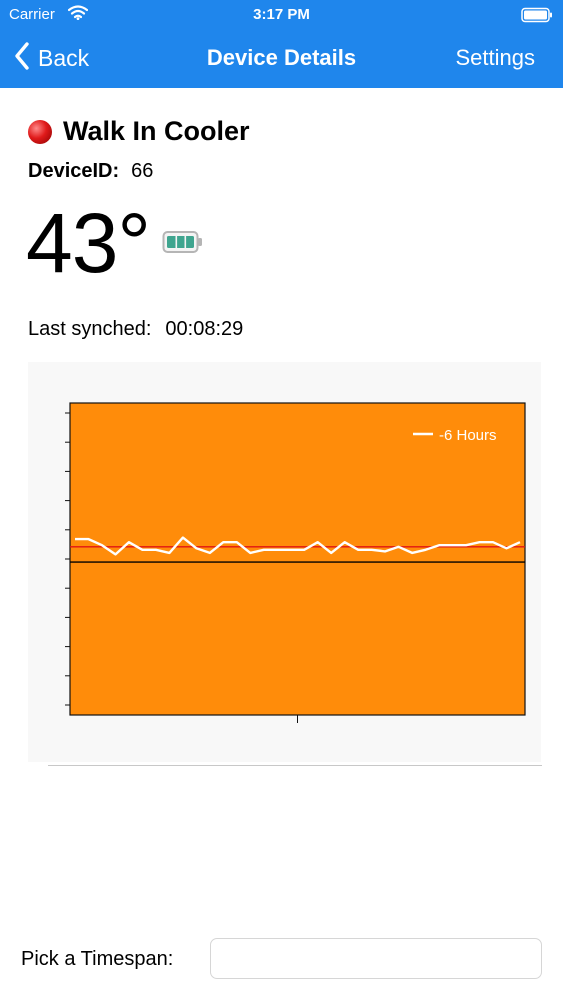 The height and width of the screenshot is (1000, 563). What do you see at coordinates (204, 329) in the screenshot?
I see `last-synched-value: 00:08:29` at bounding box center [204, 329].